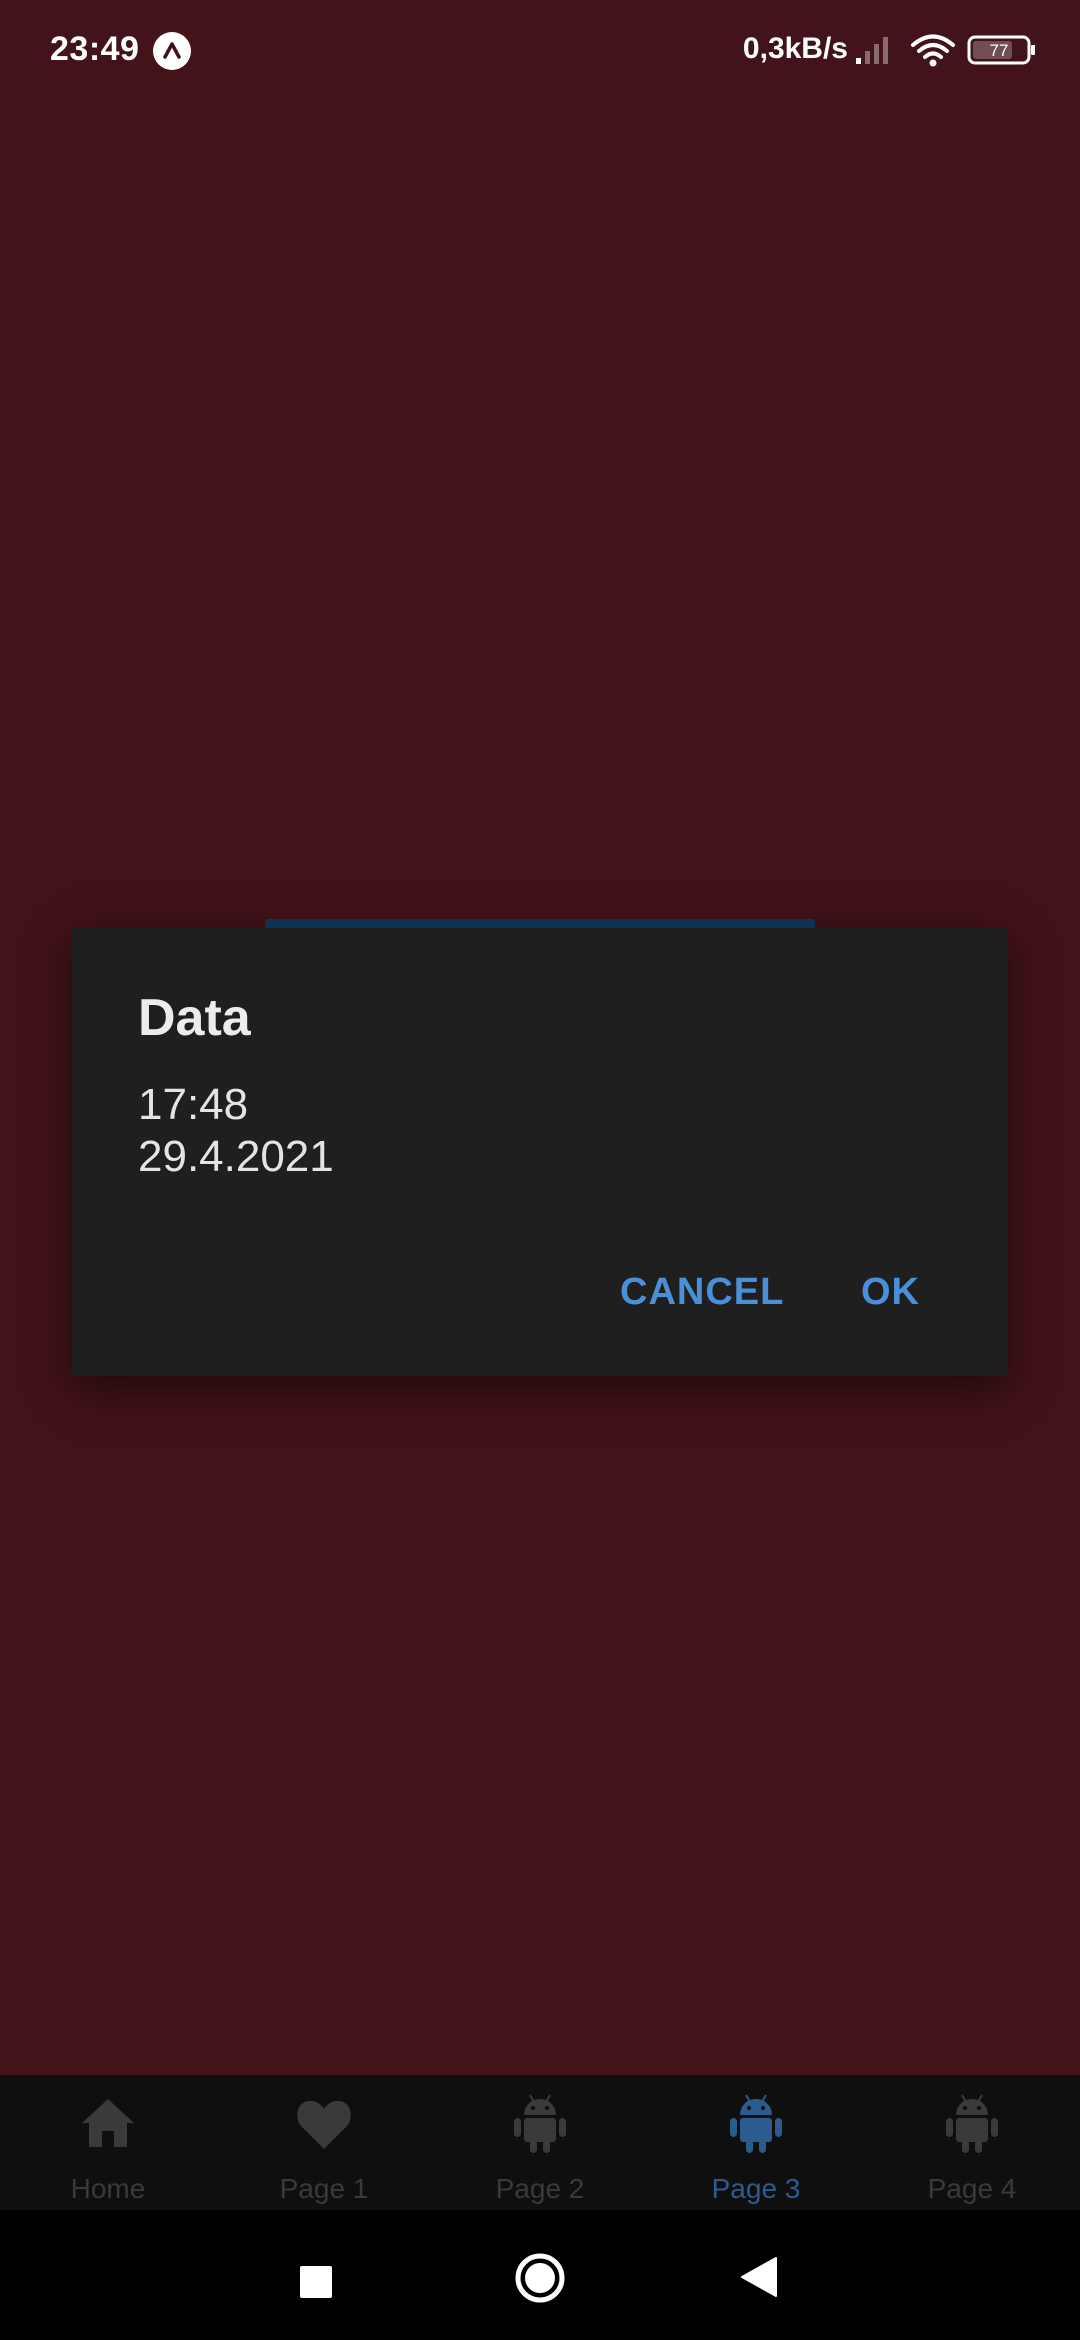  I want to click on nav-item-page-1: Page 1, so click(324, 2142).